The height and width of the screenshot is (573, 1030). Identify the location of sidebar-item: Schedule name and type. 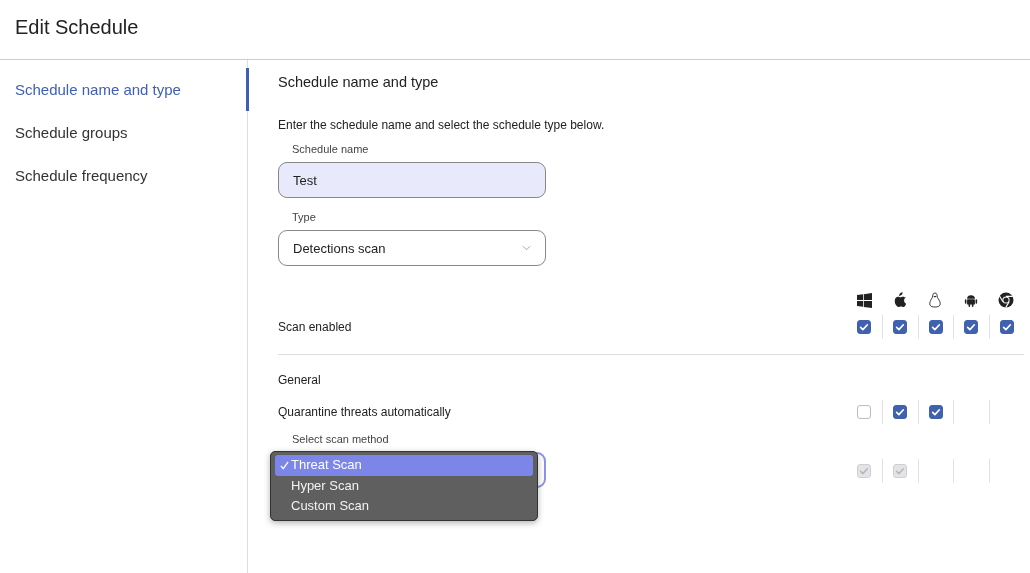
(124, 89).